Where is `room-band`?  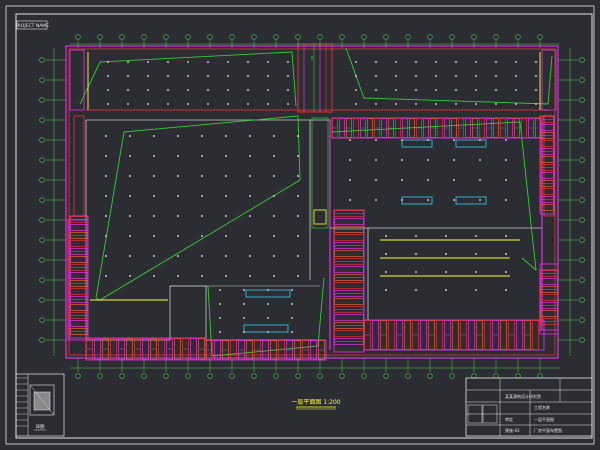 room-band is located at coordinates (79, 277).